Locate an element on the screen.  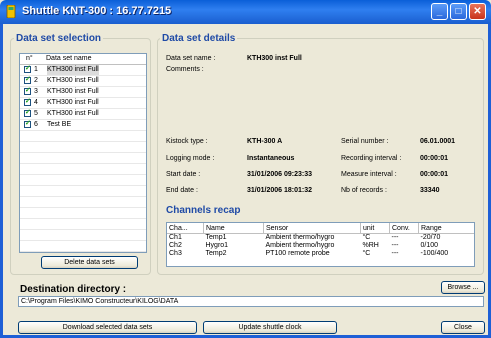
channel-unit: %RH is located at coordinates (370, 245).